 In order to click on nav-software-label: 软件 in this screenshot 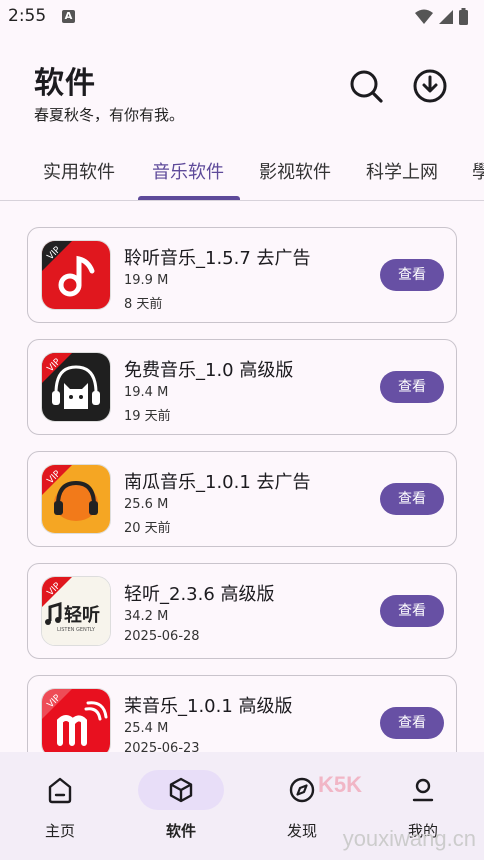, I will do `click(180, 831)`.